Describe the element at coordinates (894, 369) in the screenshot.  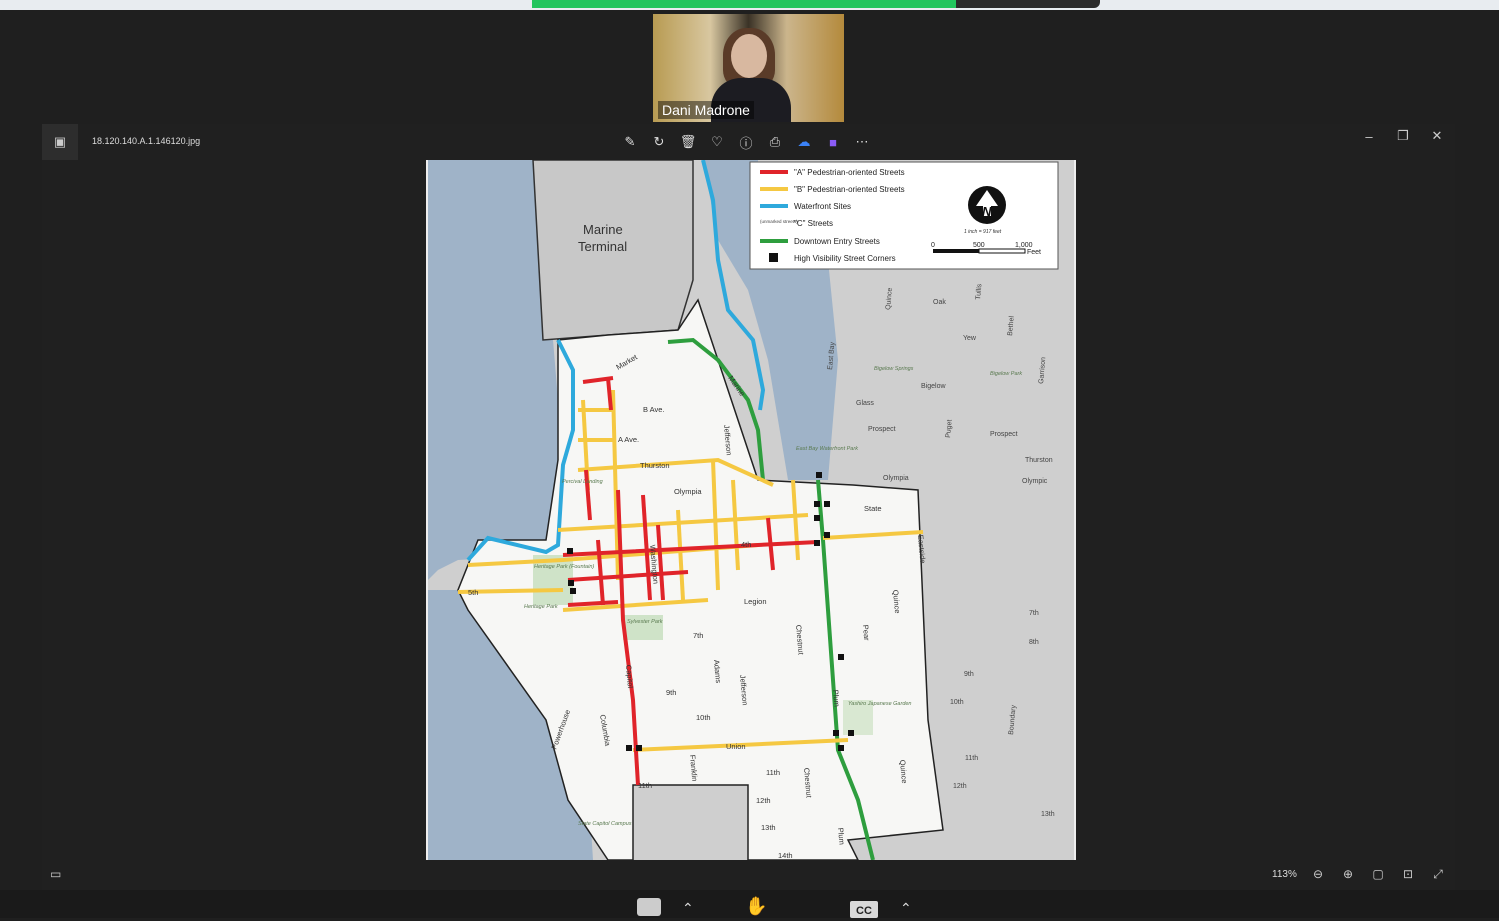
I see `svg-text: Bigelow Springs` at that location.